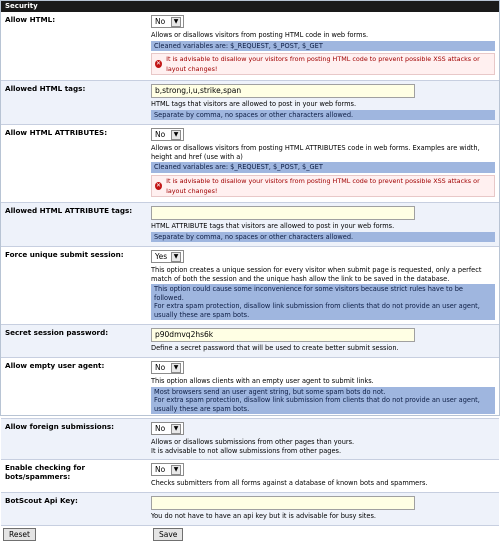 This screenshot has width=500, height=543. Describe the element at coordinates (60, 427) in the screenshot. I see `foreign-submissions-label: Allow foreign submissions:` at that location.